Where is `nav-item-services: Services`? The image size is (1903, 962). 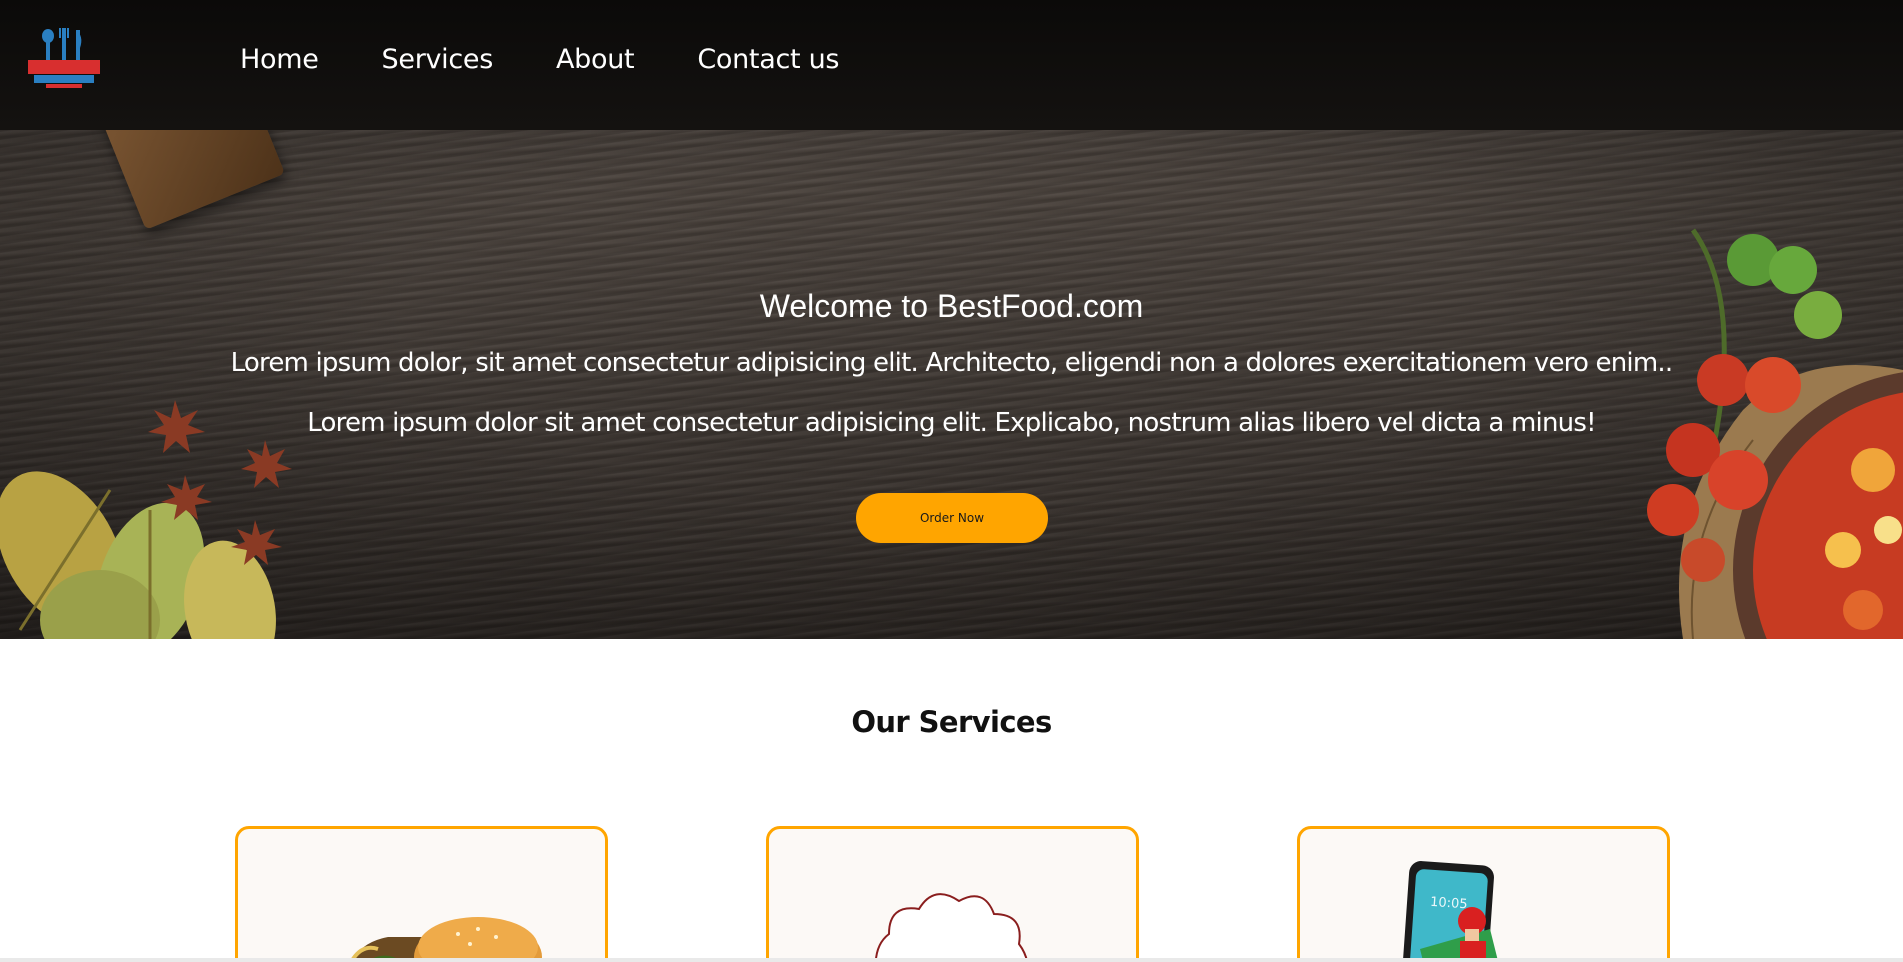
nav-item-services: Services is located at coordinates (438, 59).